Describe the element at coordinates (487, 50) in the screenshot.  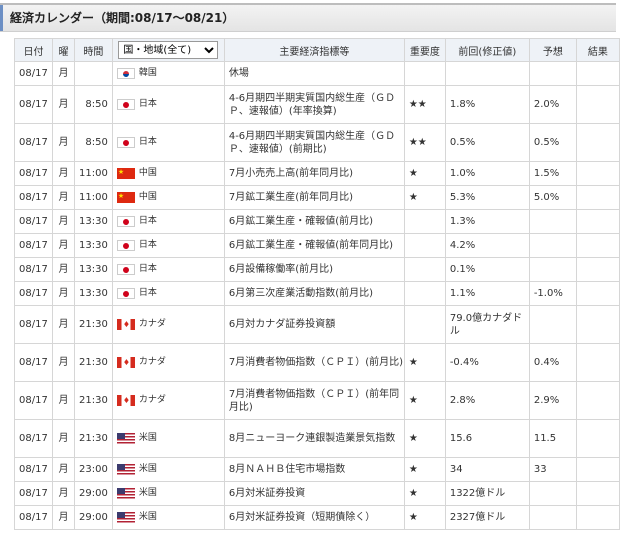
I see `col-previous: 前回(修正値)` at that location.